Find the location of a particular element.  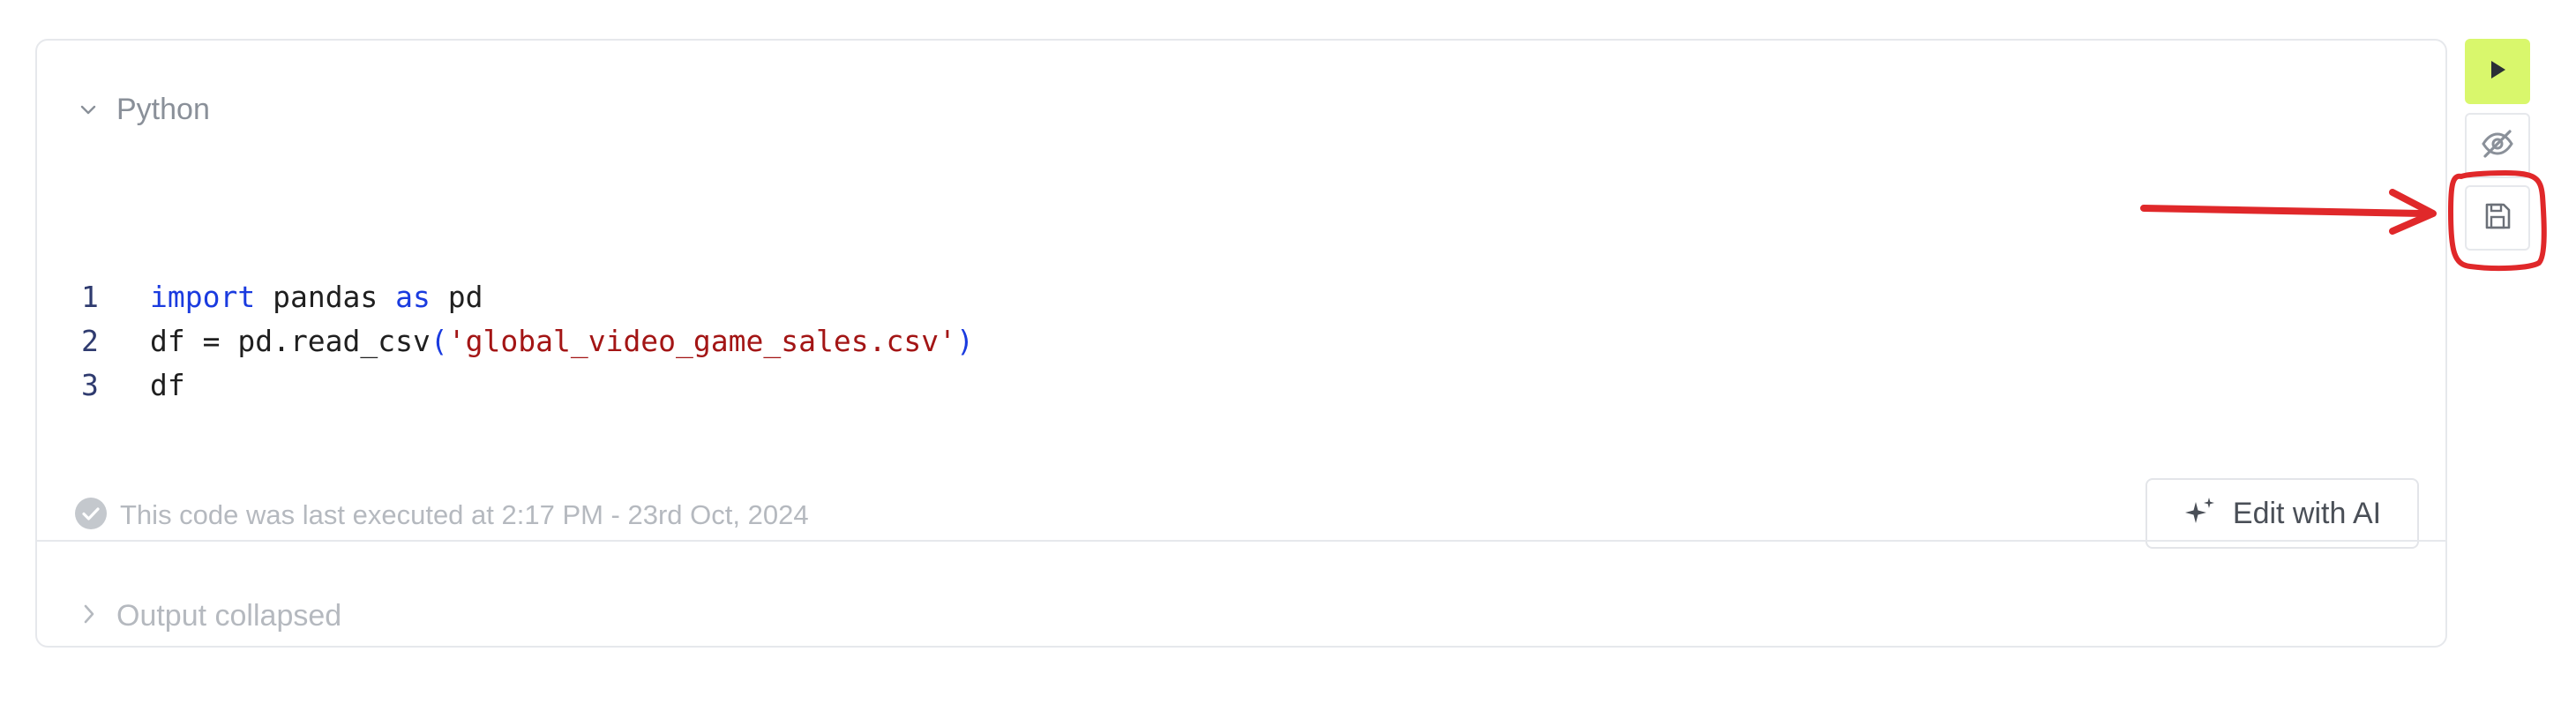

output-divider is located at coordinates (1241, 541).